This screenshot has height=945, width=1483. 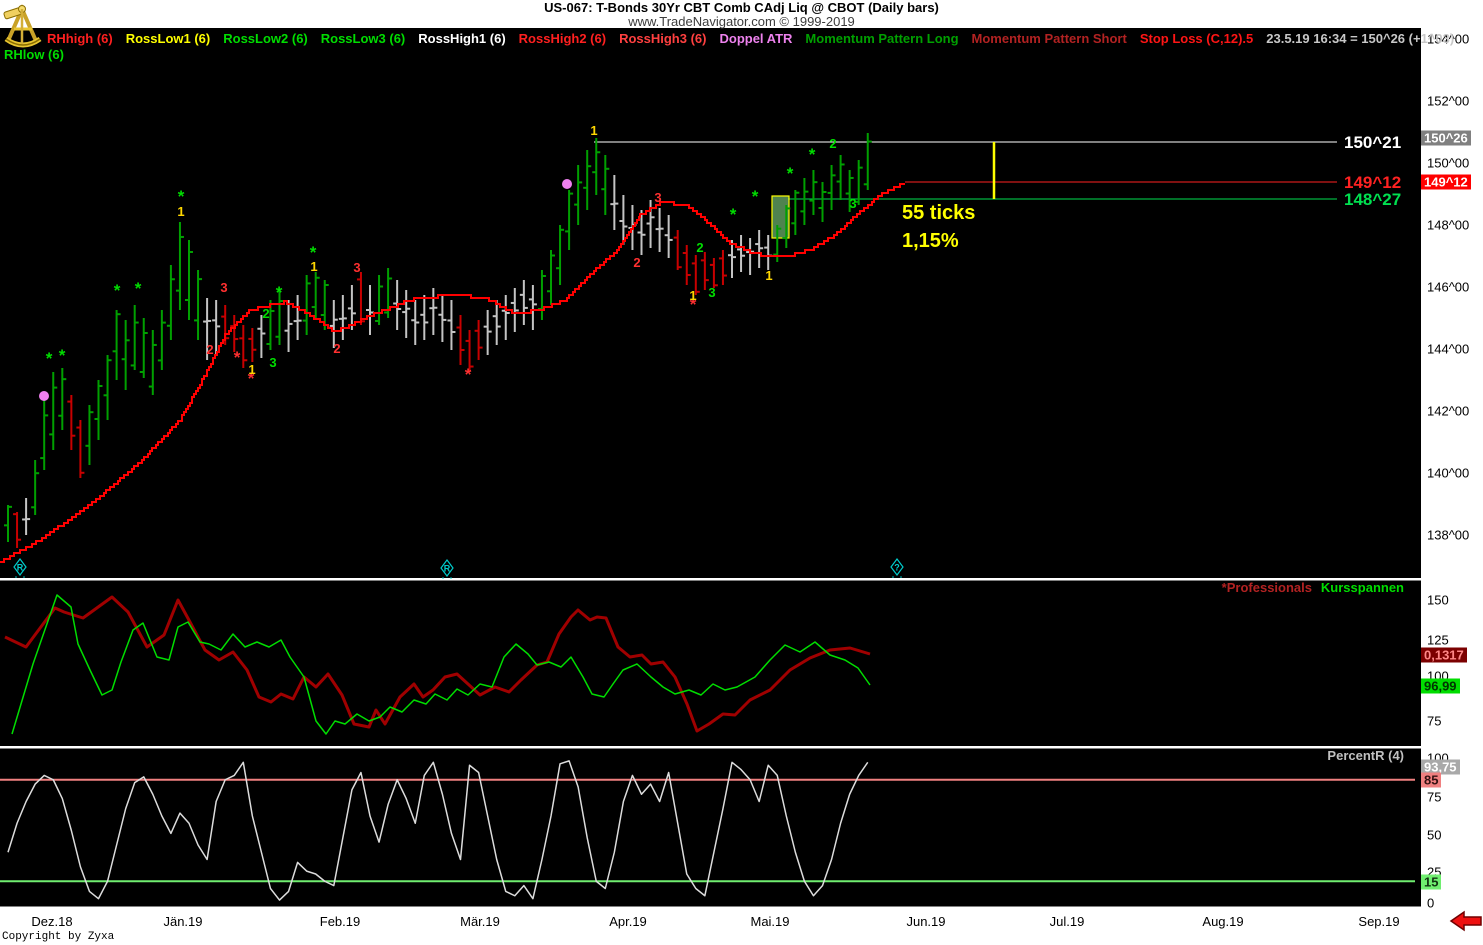 What do you see at coordinates (58, 937) in the screenshot?
I see `copyright-text: Copyright by Zyxa` at bounding box center [58, 937].